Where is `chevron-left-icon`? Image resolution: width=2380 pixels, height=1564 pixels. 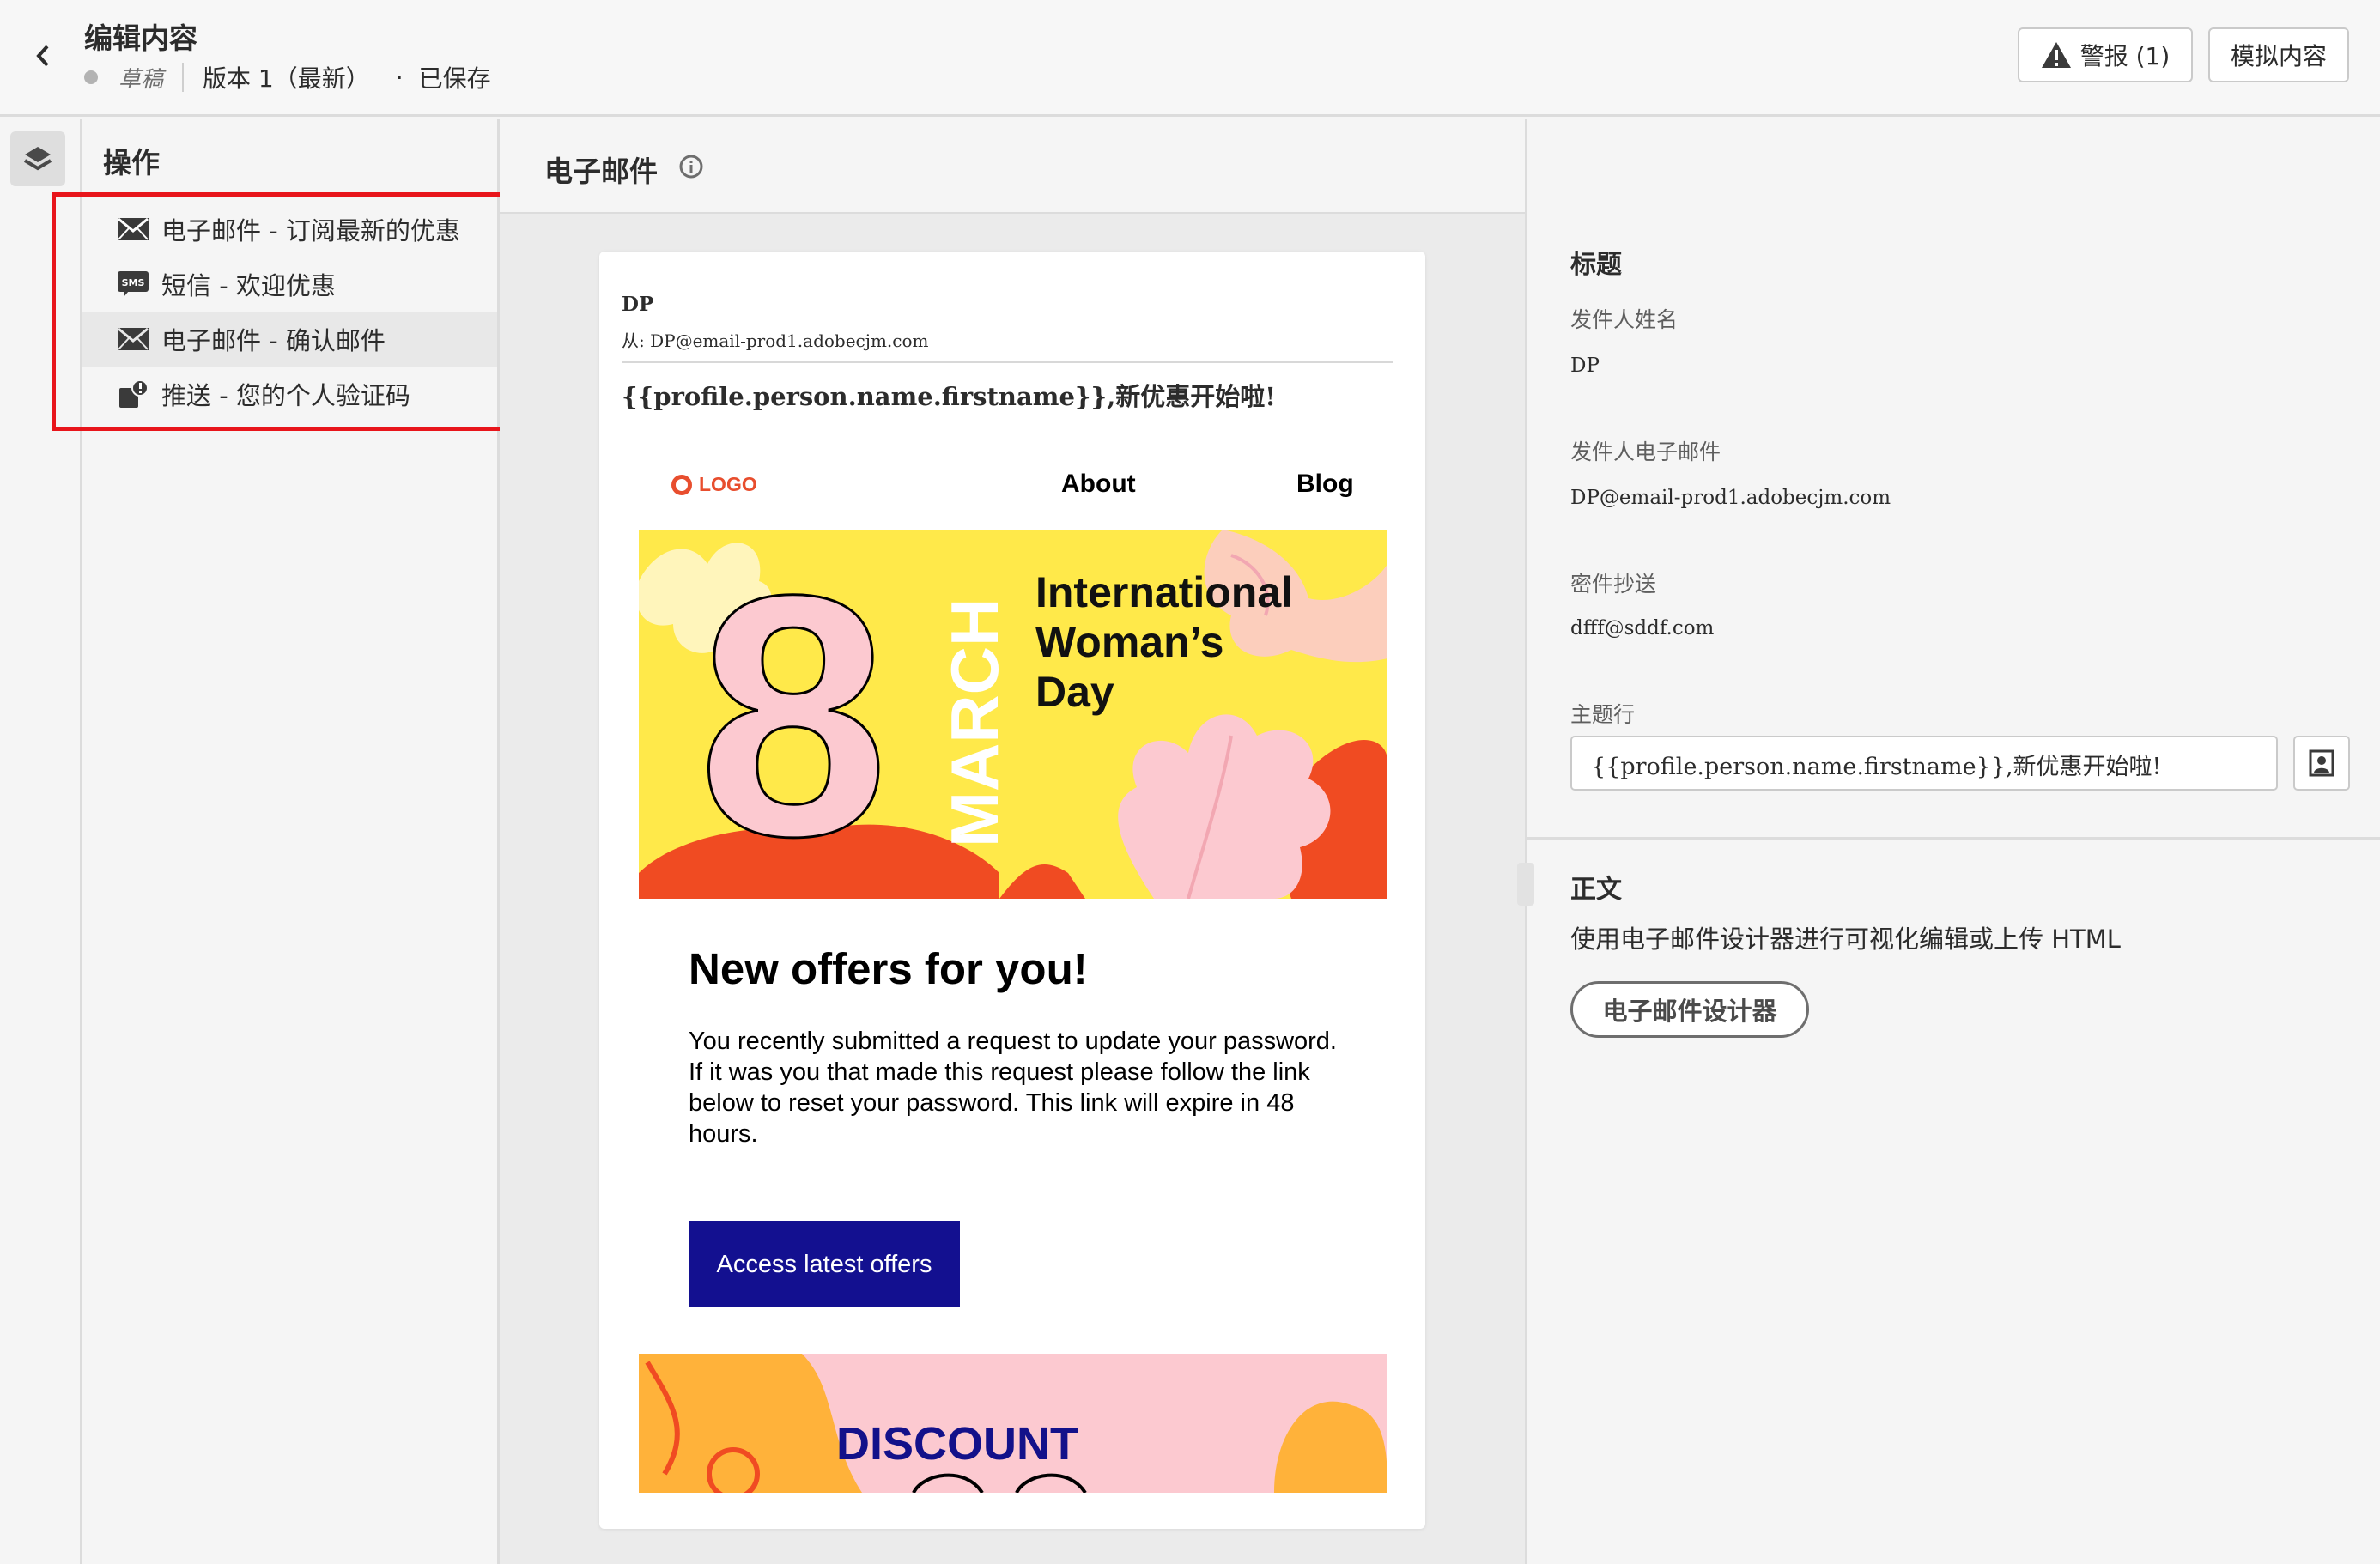 chevron-left-icon is located at coordinates (42, 56).